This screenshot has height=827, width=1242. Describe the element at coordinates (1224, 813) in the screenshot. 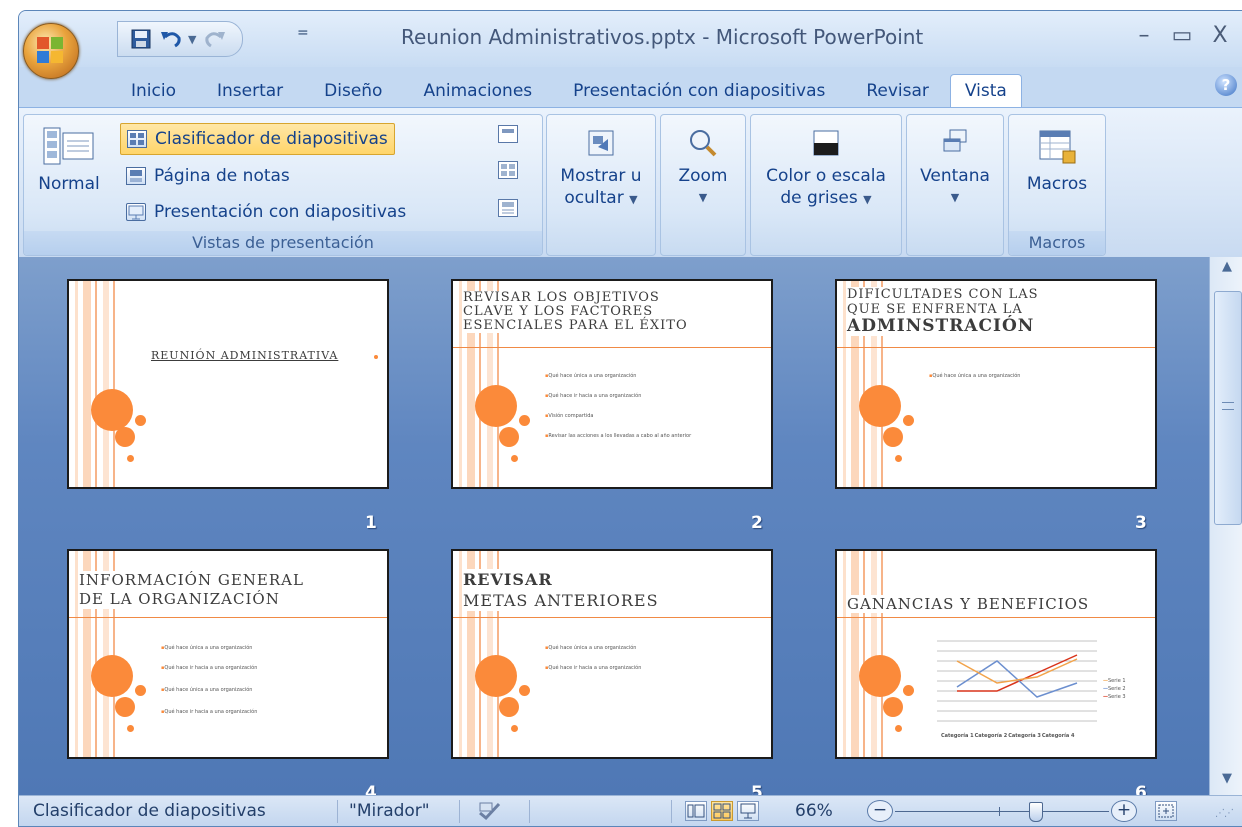

I see `resize-grip-icon: ⋰⋰` at that location.